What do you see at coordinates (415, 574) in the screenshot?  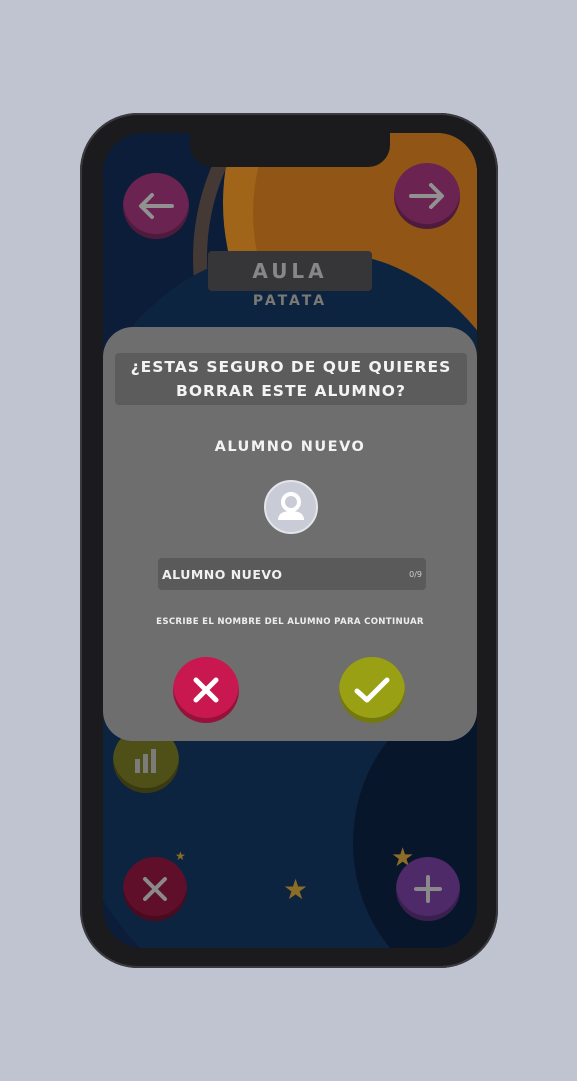 I see `char-counter: 0/9` at bounding box center [415, 574].